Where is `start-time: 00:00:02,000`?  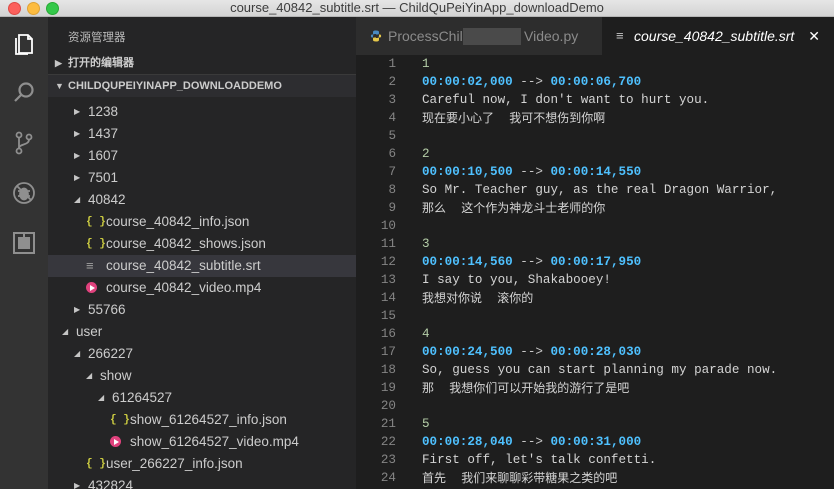 start-time: 00:00:02,000 is located at coordinates (467, 82).